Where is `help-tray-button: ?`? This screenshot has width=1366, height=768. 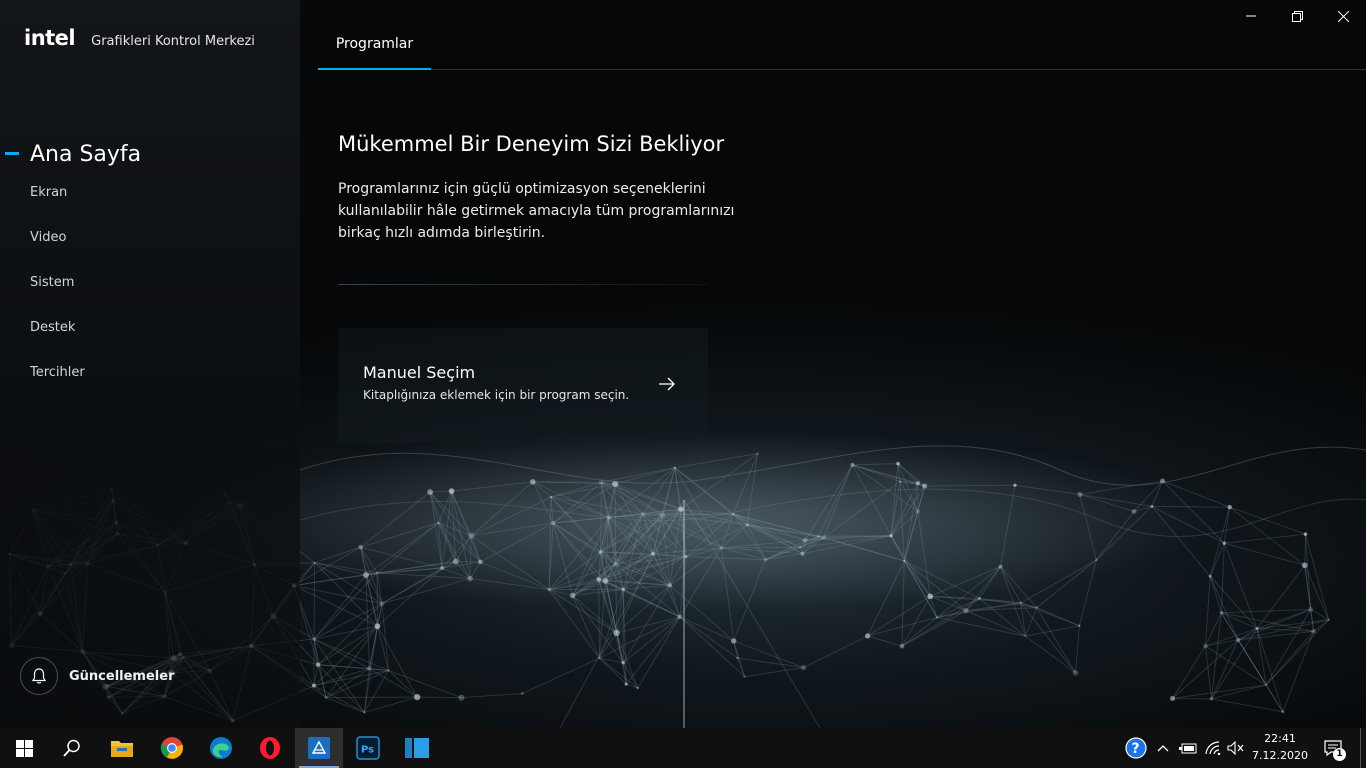
help-tray-button: ? is located at coordinates (1136, 748).